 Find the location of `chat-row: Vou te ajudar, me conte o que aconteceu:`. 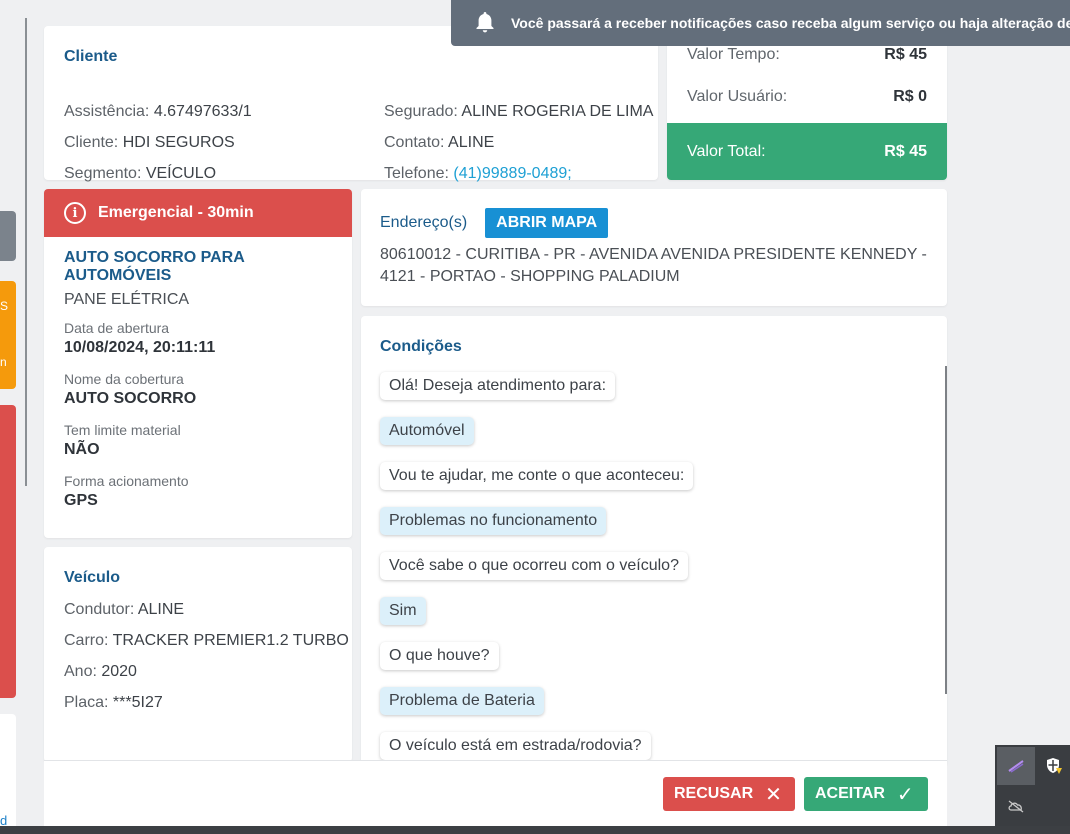

chat-row: Vou te ajudar, me conte o que aconteceu: is located at coordinates (654, 484).